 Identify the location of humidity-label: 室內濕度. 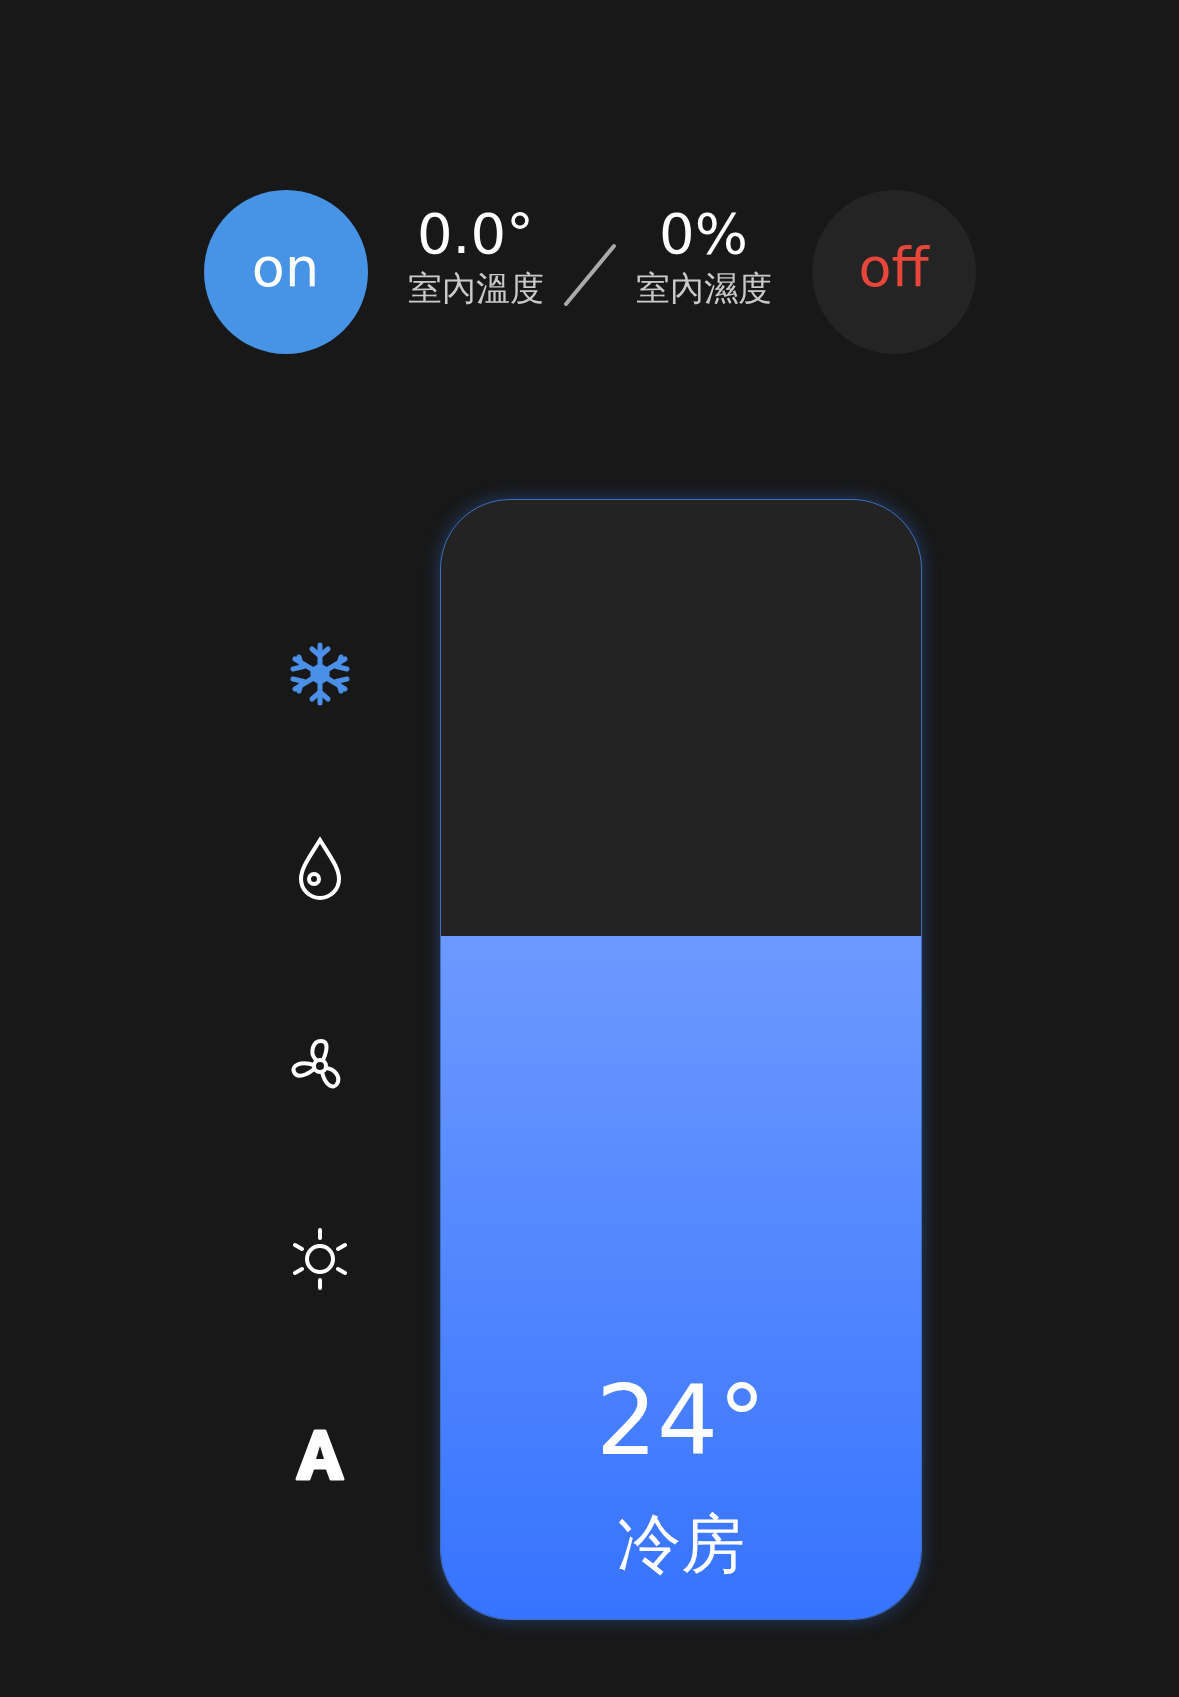
(703, 288).